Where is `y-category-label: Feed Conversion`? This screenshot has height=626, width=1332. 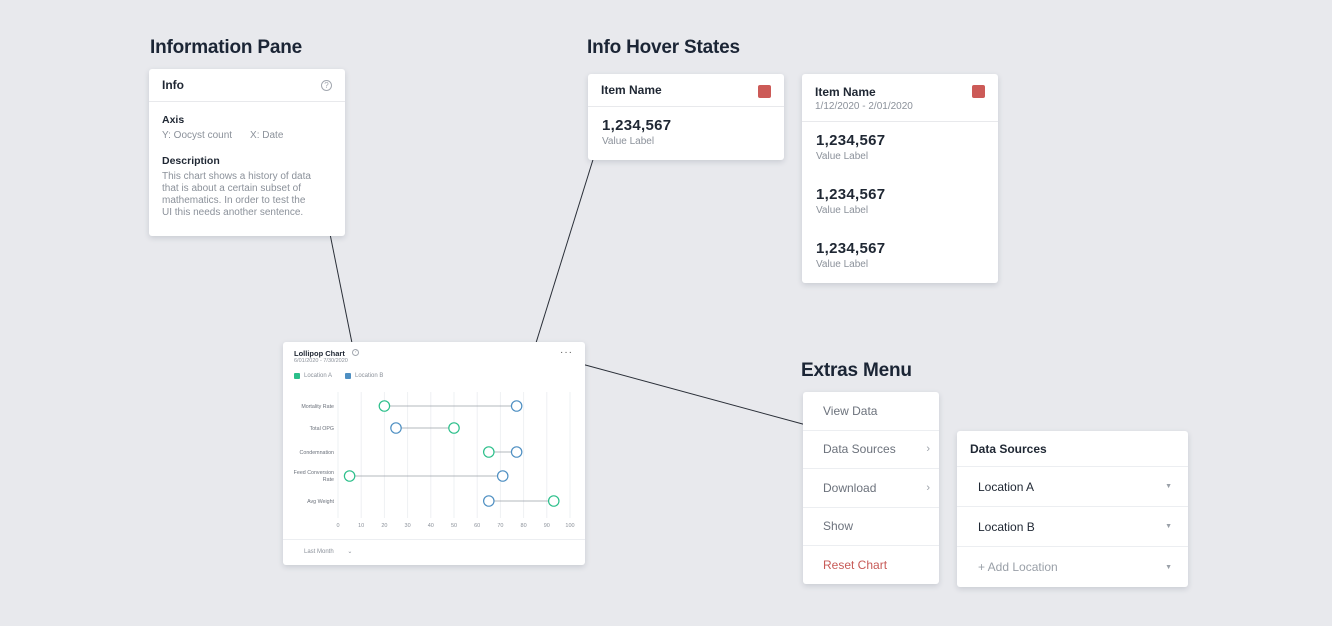 y-category-label: Feed Conversion is located at coordinates (314, 473).